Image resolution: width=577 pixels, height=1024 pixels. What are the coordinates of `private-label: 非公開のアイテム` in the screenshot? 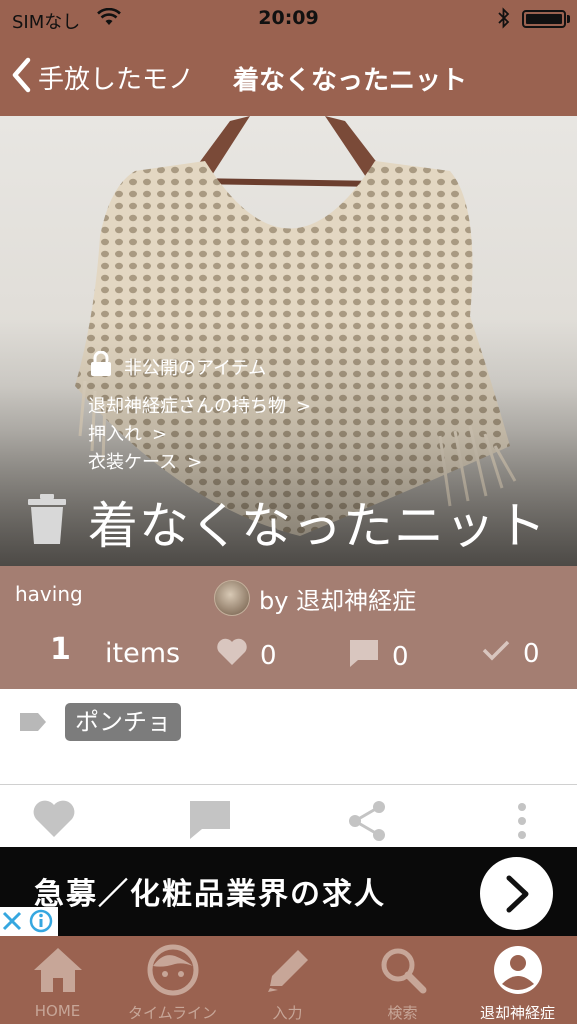 It's located at (195, 368).